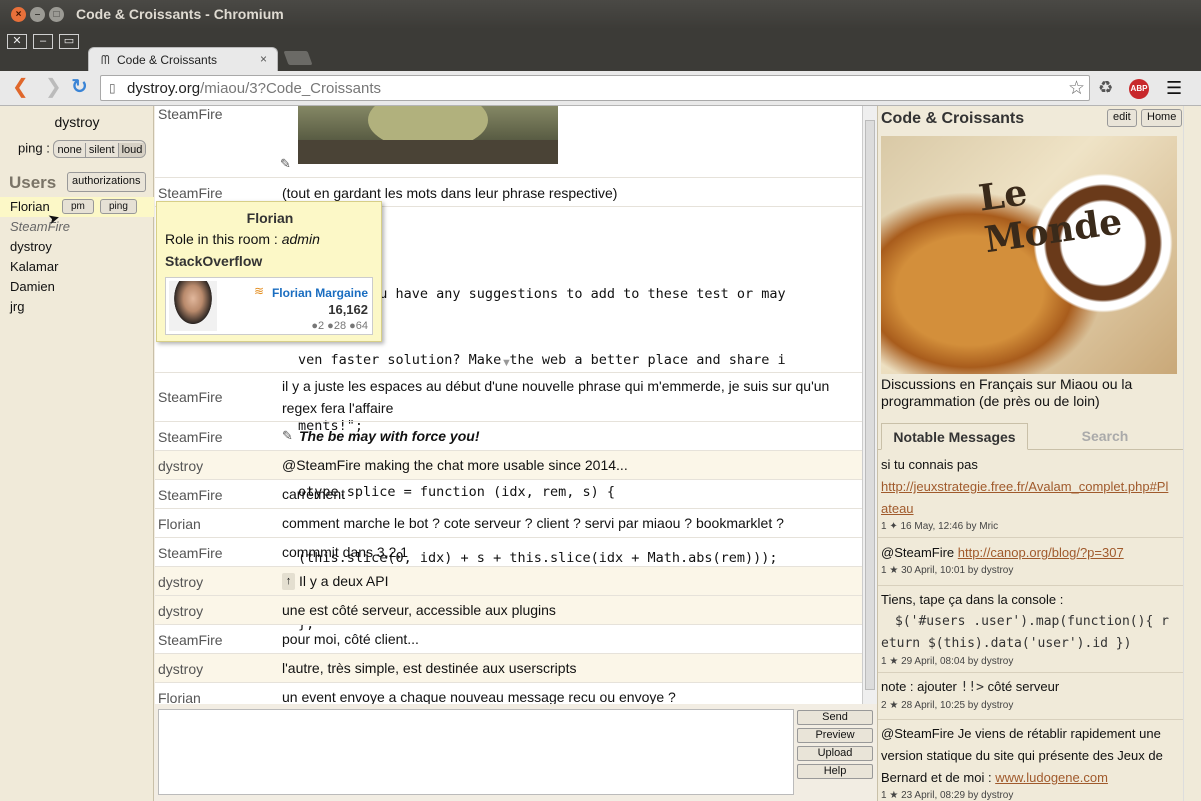 The image size is (1201, 801). What do you see at coordinates (214, 261) in the screenshot?
I see `stackoverflow-label: StackOverflow` at bounding box center [214, 261].